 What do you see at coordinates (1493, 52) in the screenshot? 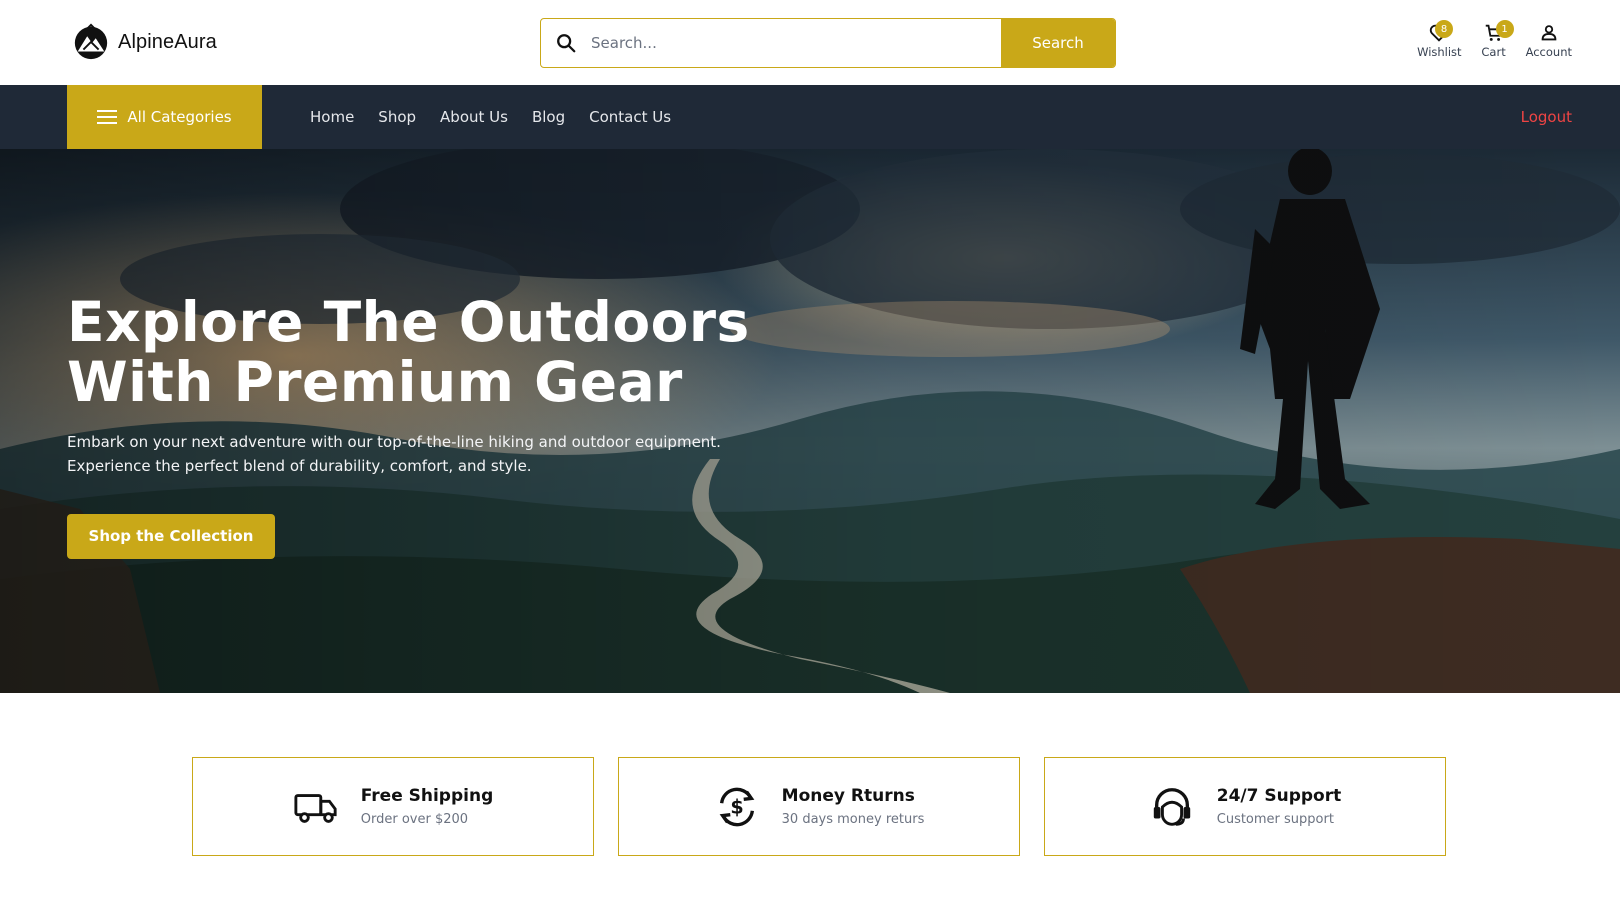
I see `cart-label: Cart` at bounding box center [1493, 52].